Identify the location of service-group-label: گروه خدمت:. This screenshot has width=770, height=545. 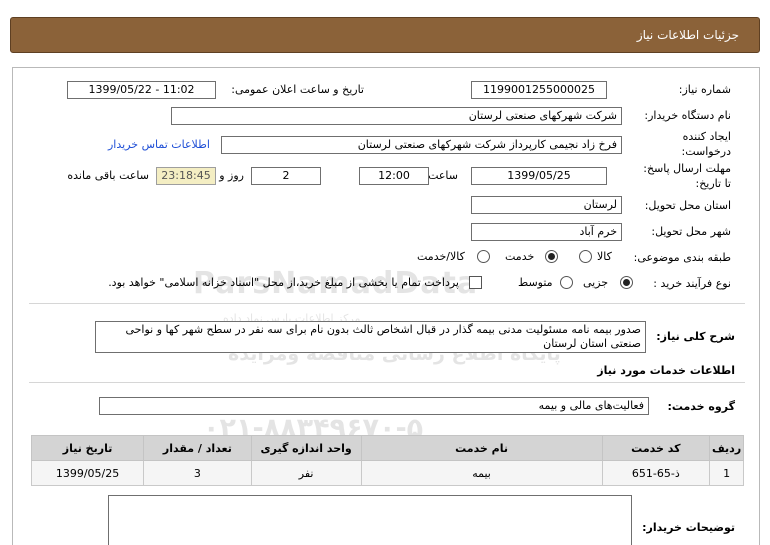
(701, 406).